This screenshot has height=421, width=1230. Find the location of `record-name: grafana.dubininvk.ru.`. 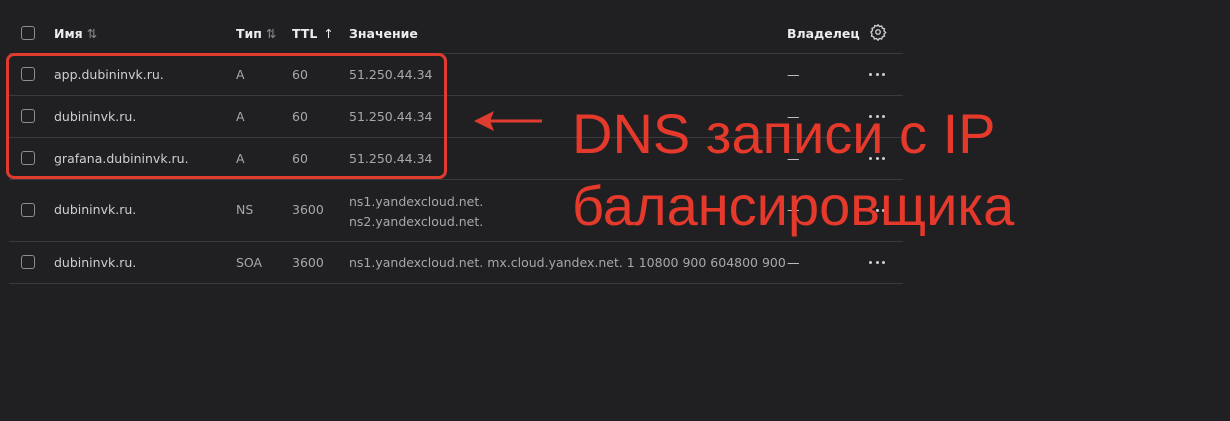

record-name: grafana.dubininvk.ru. is located at coordinates (121, 158).